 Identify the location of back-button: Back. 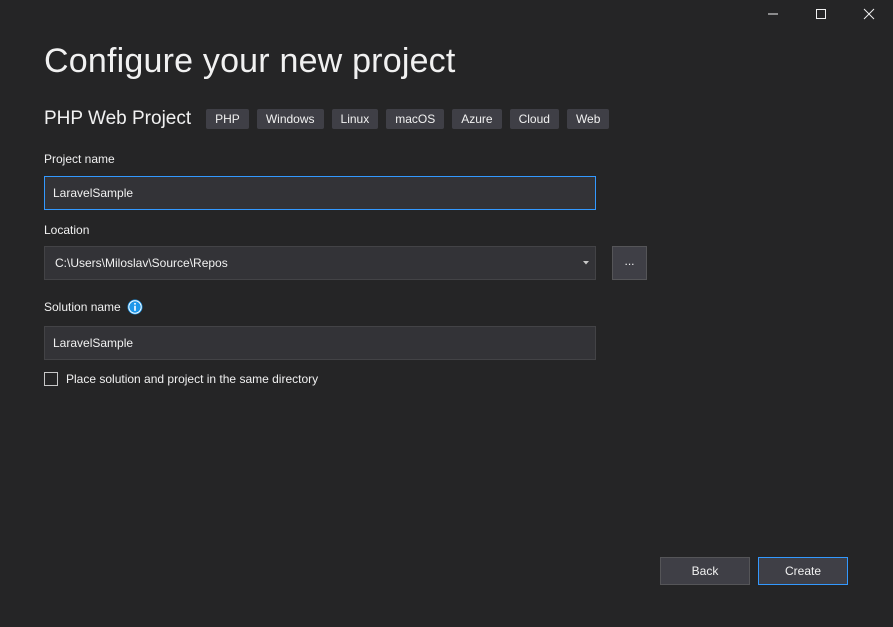
(705, 571).